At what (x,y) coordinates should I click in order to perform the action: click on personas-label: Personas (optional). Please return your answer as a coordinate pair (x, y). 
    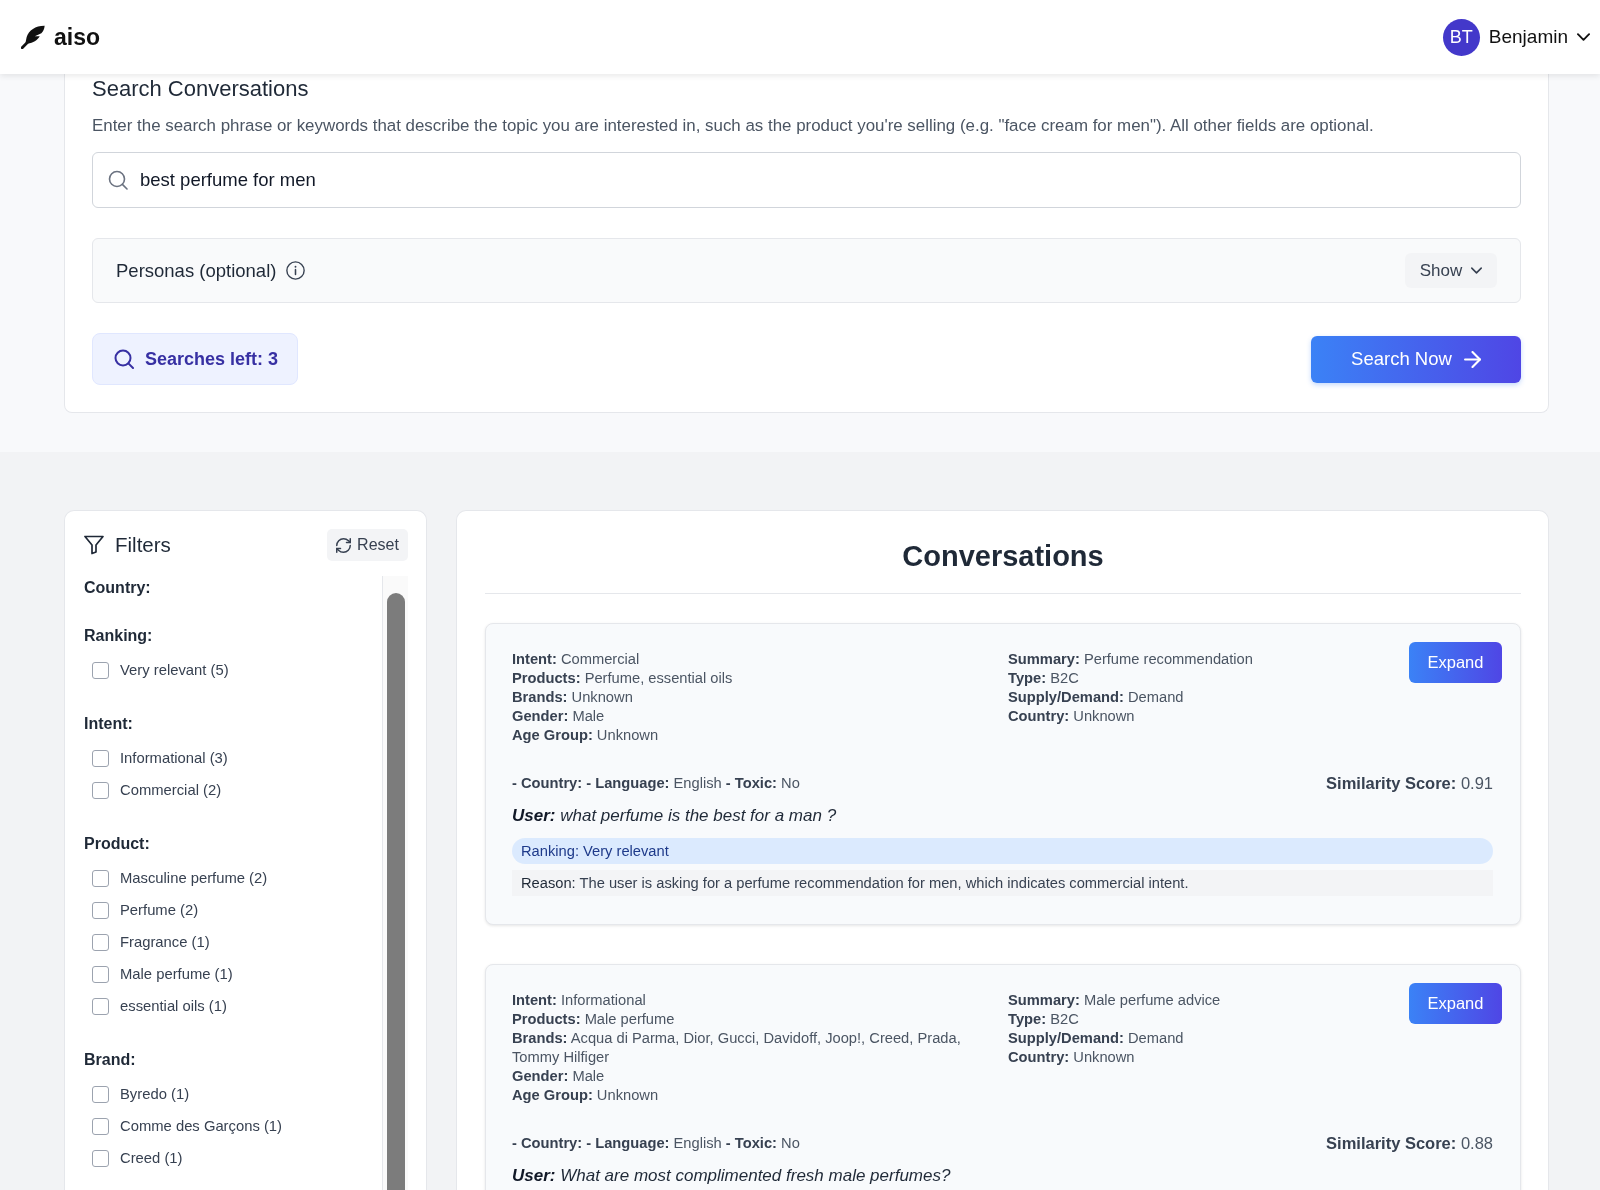
    Looking at the image, I should click on (196, 270).